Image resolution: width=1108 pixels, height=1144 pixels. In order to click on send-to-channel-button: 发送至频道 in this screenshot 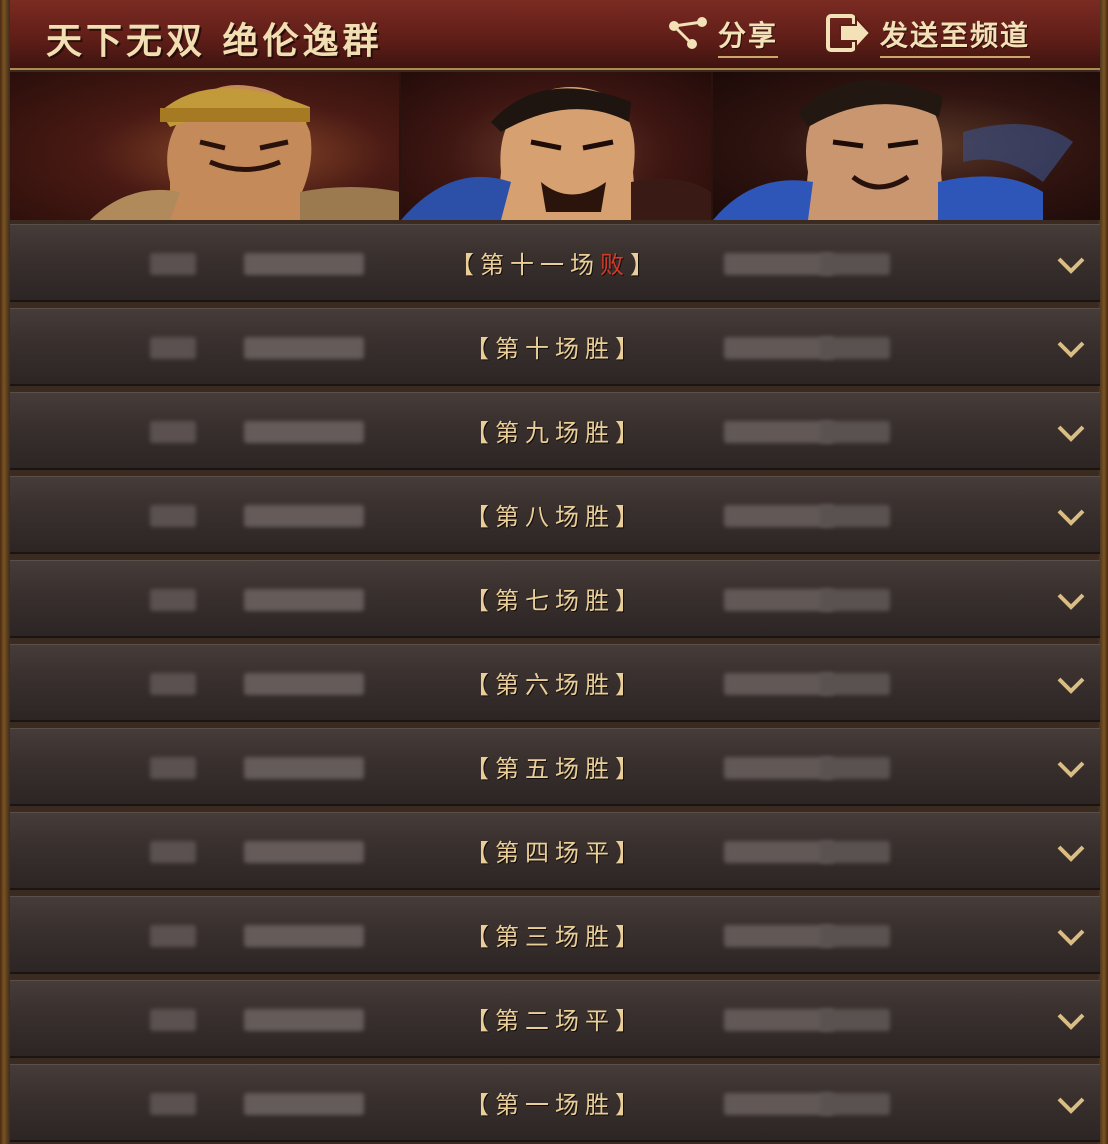, I will do `click(928, 35)`.